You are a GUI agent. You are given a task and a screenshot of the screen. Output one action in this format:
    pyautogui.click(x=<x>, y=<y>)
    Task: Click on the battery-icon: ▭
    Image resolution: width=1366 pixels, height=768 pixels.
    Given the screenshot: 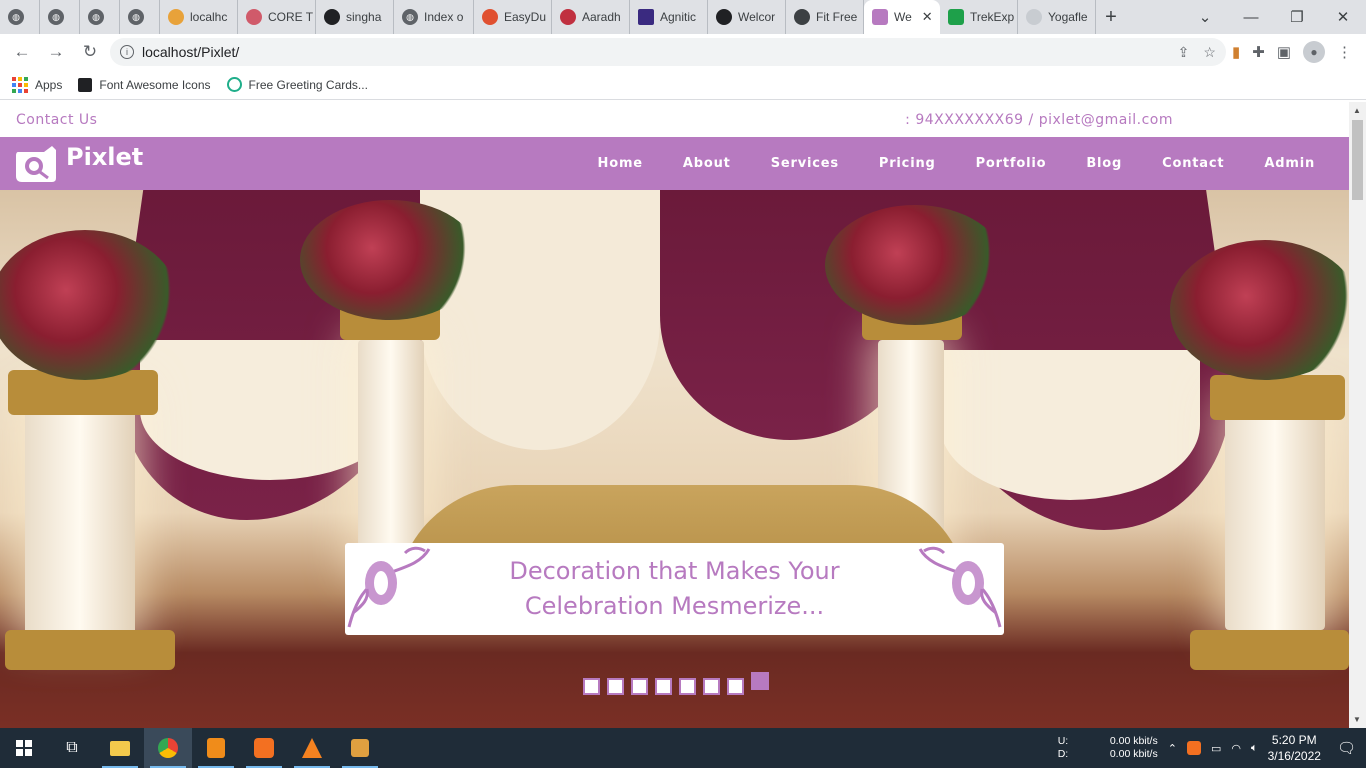 What is the action you would take?
    pyautogui.click(x=1216, y=748)
    